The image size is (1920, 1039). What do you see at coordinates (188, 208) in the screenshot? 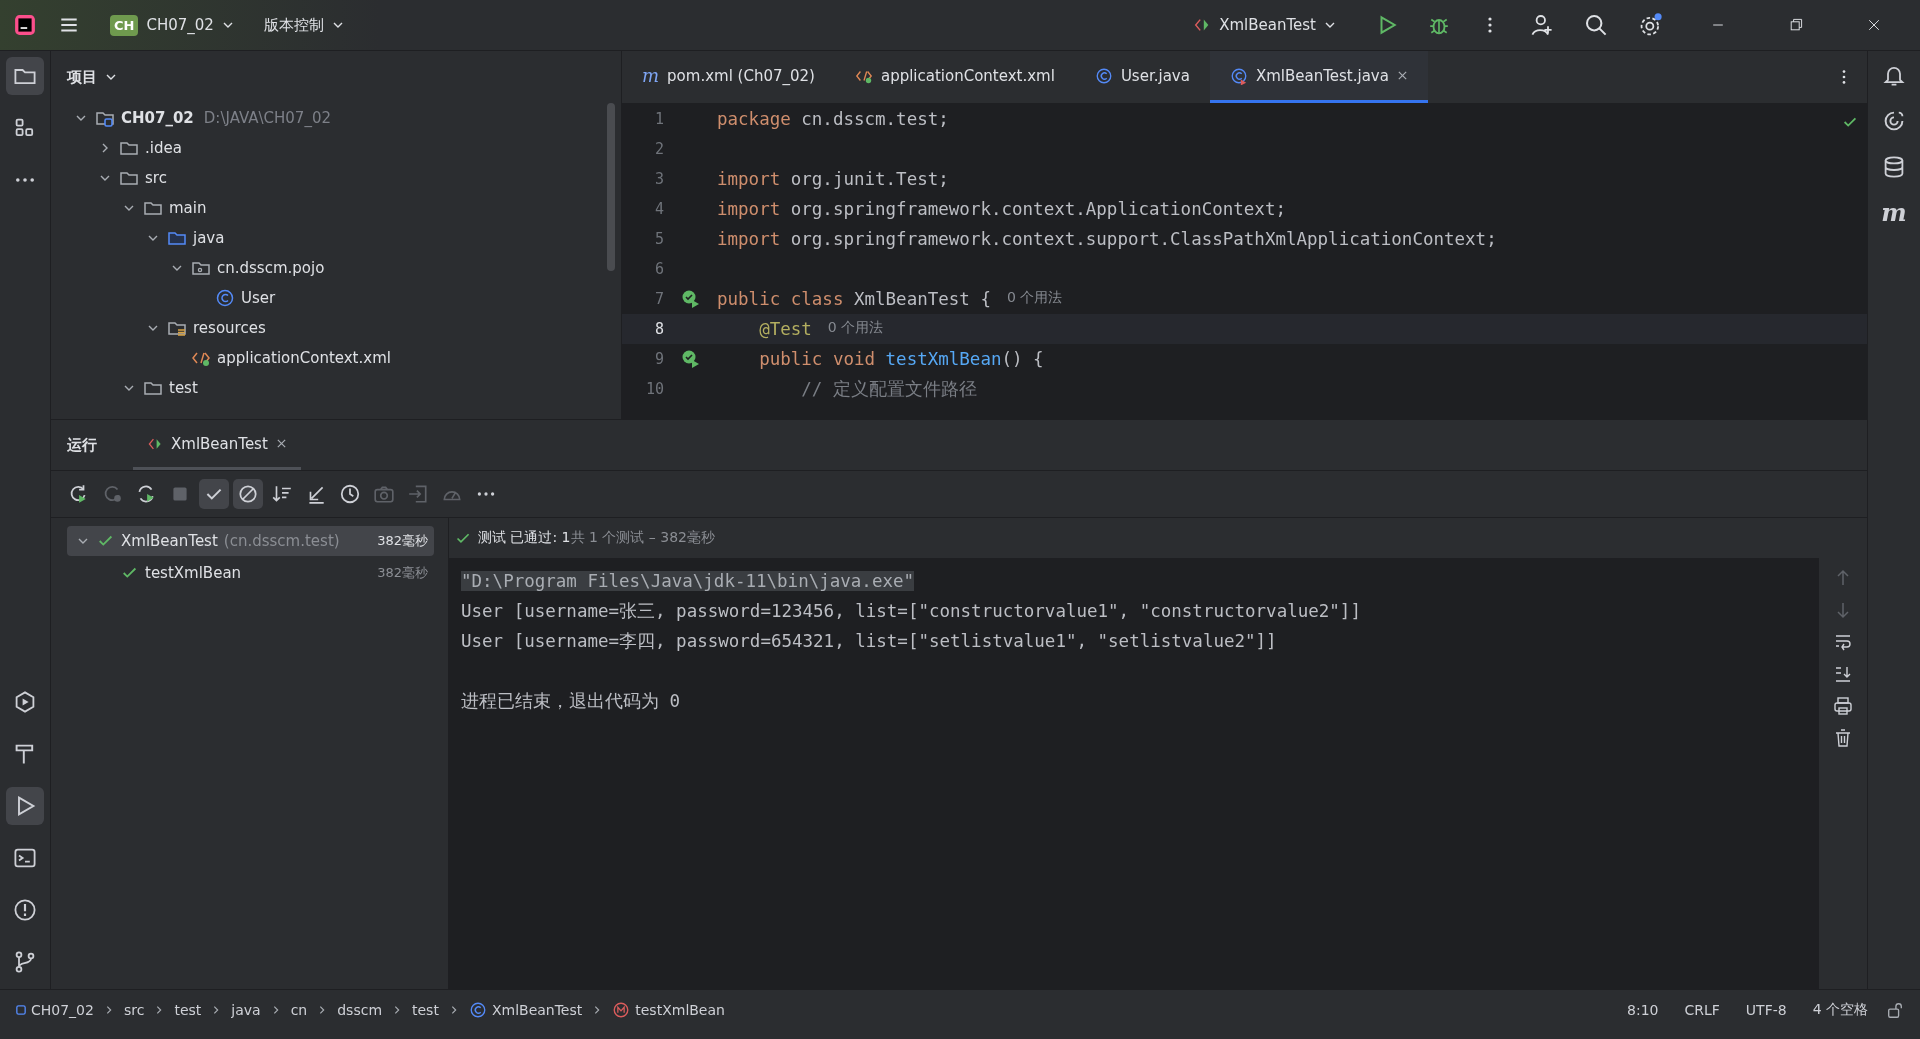
I see `tree-item: main` at bounding box center [188, 208].